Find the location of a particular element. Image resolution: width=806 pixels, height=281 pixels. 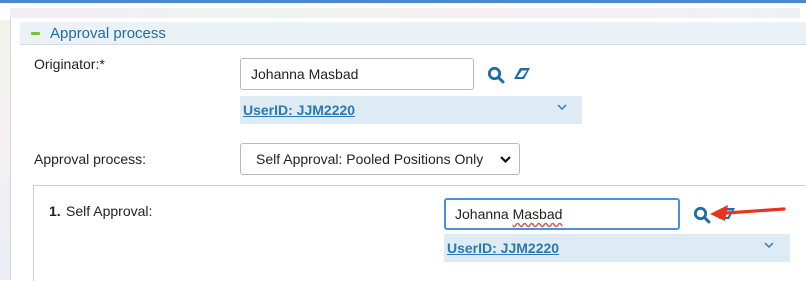

spellcheck-word: Masbad is located at coordinates (537, 214).